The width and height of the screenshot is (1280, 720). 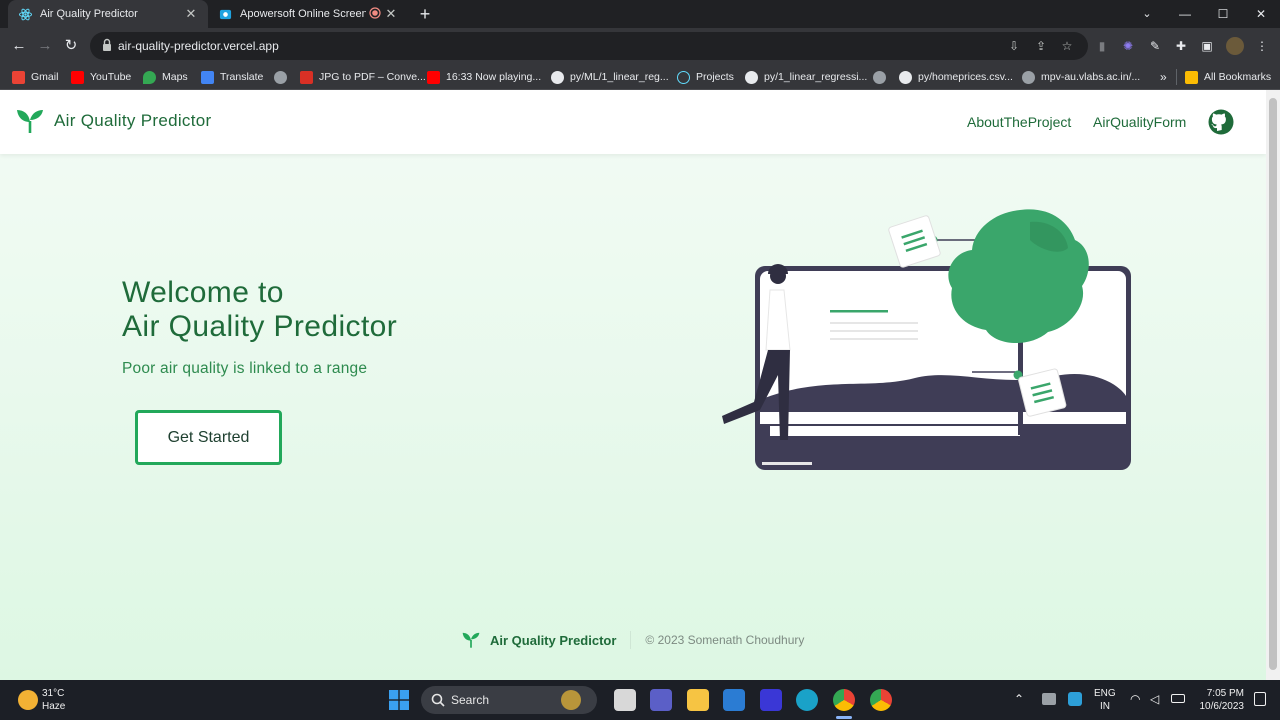 What do you see at coordinates (71, 46) in the screenshot?
I see `reload-icon: ↻` at bounding box center [71, 46].